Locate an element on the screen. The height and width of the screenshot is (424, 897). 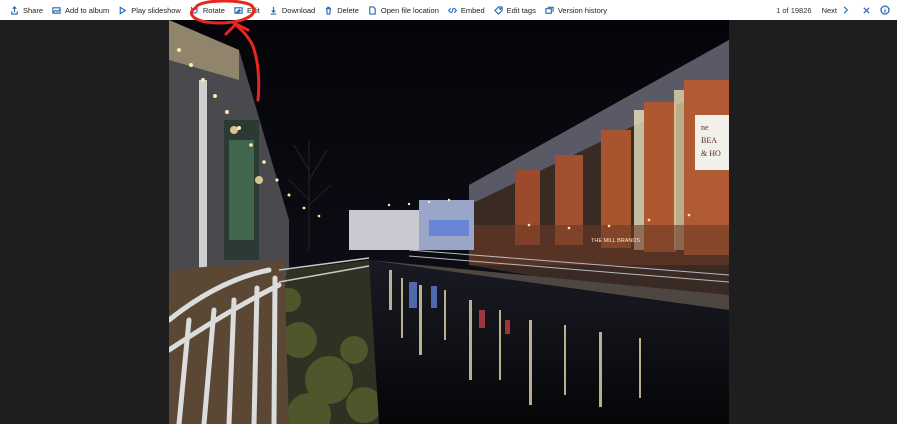
info-icon is located at coordinates (885, 10).